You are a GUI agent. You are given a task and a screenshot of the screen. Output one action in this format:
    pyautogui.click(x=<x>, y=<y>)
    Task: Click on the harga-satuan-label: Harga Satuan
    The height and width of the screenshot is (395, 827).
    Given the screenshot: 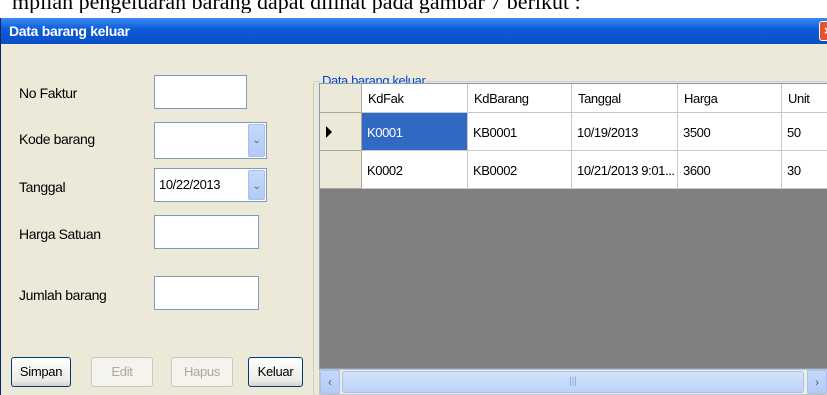 What is the action you would take?
    pyautogui.click(x=60, y=234)
    